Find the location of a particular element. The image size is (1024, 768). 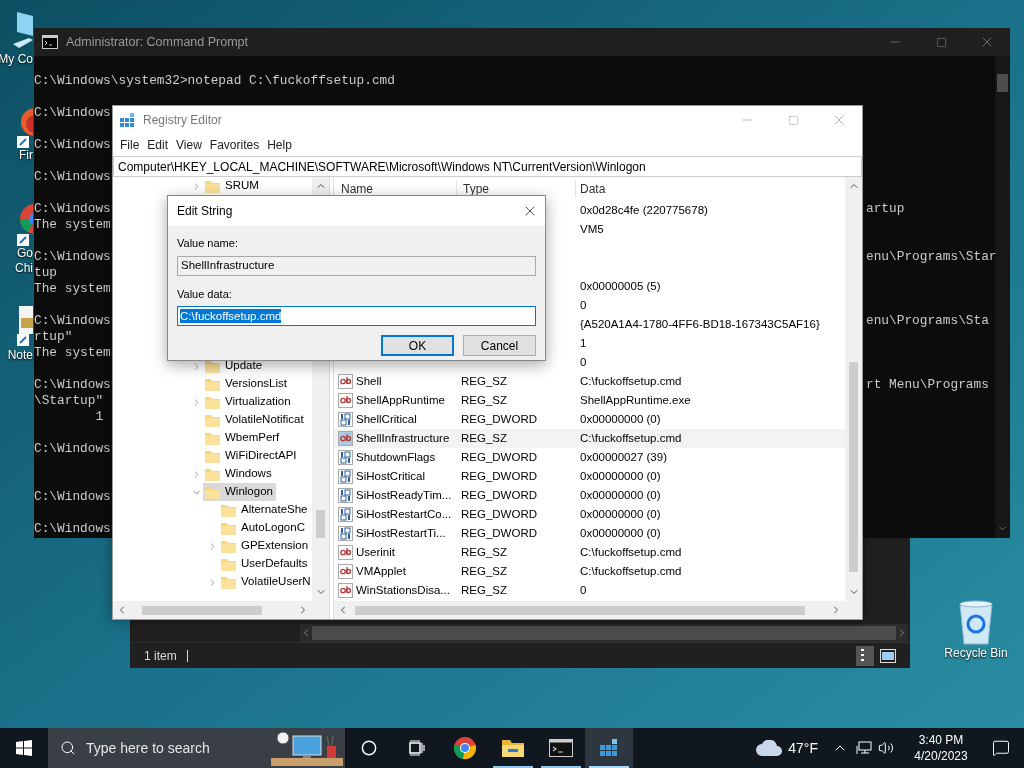

console-line: 1 is located at coordinates (99, 417).